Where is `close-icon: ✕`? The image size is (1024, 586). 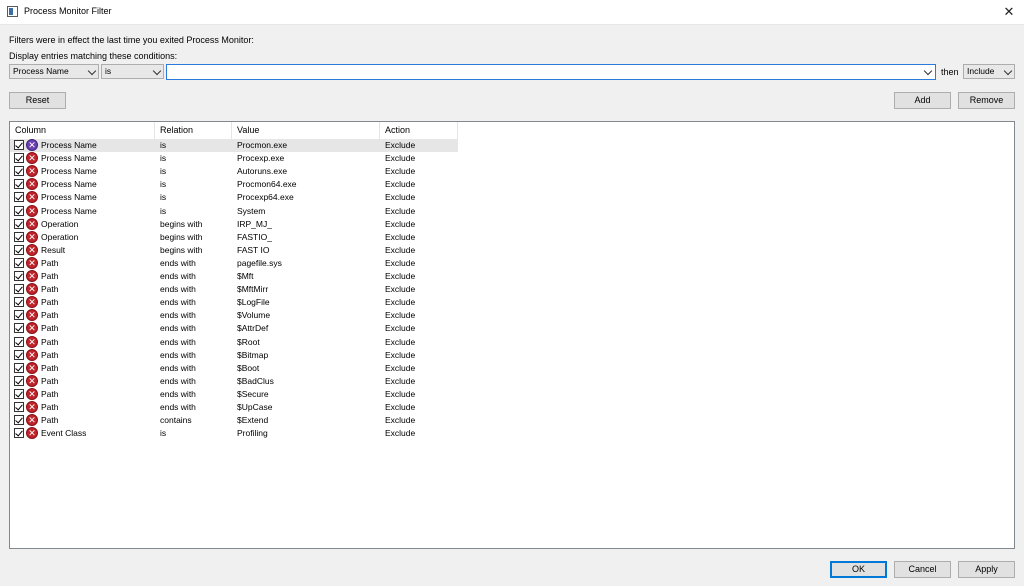 close-icon: ✕ is located at coordinates (1009, 12).